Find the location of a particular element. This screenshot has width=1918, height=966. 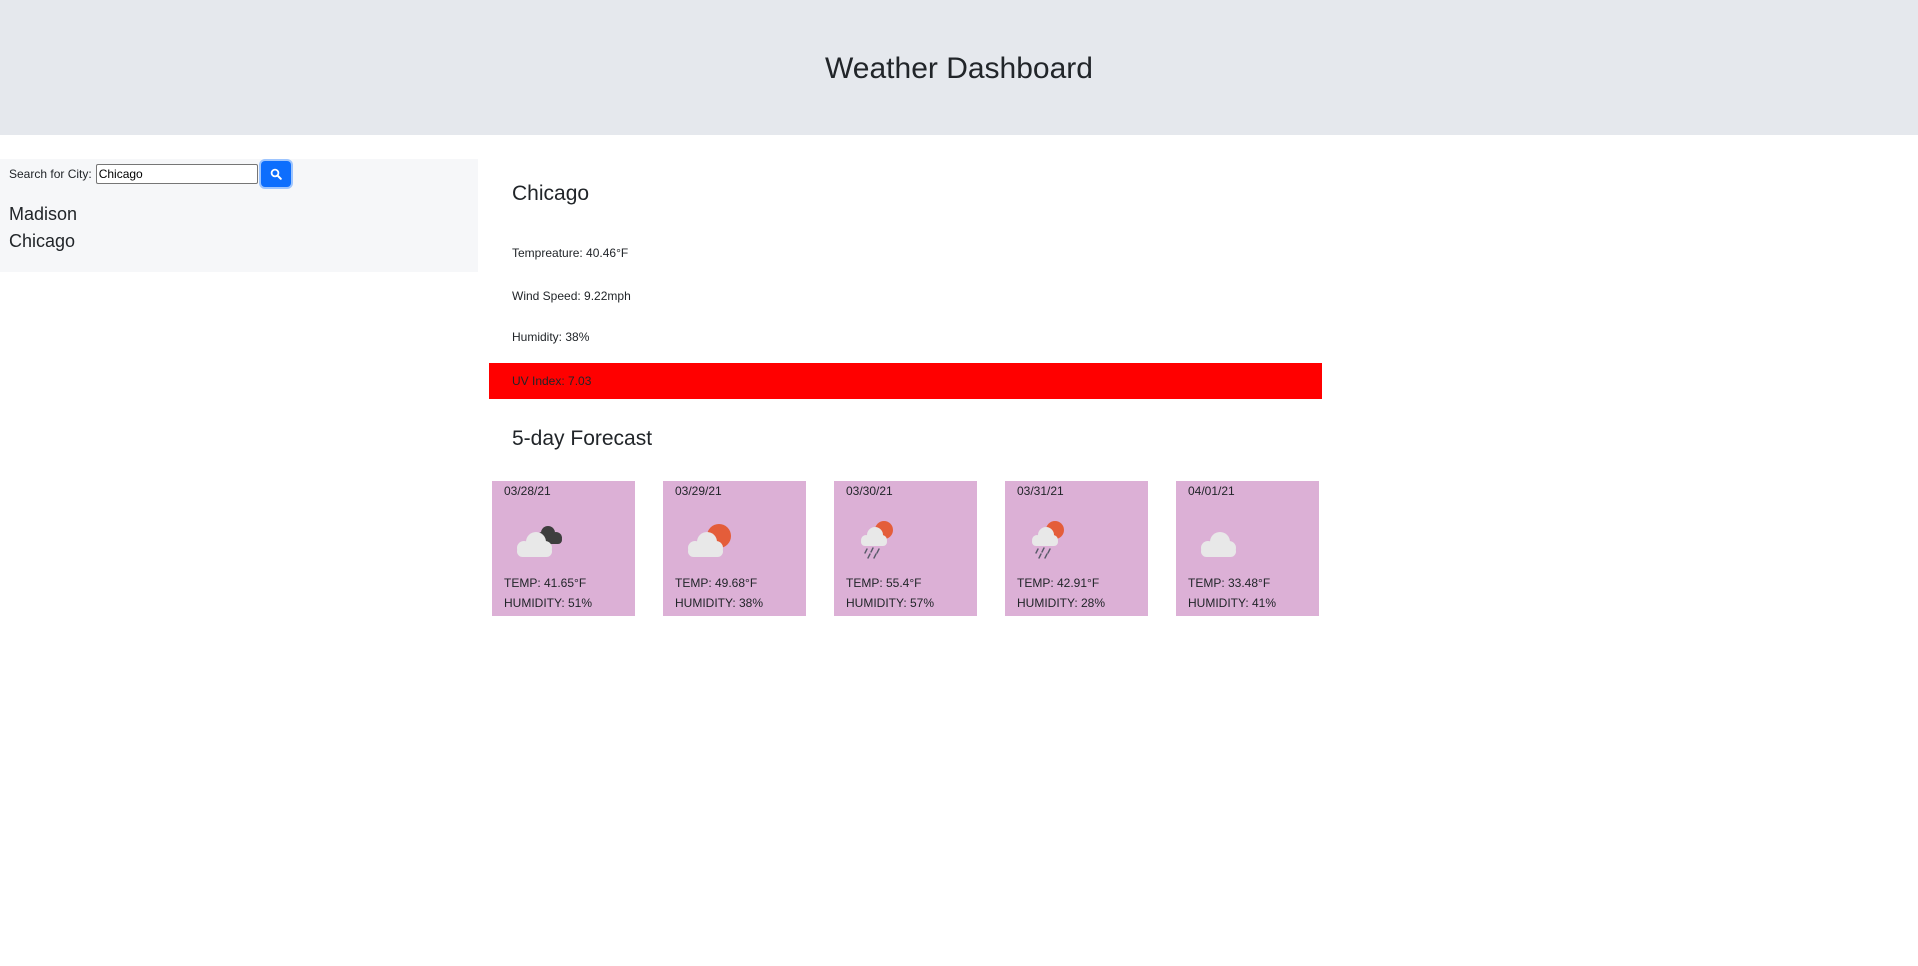

current-humidity: Humidity: 38% is located at coordinates (551, 337).